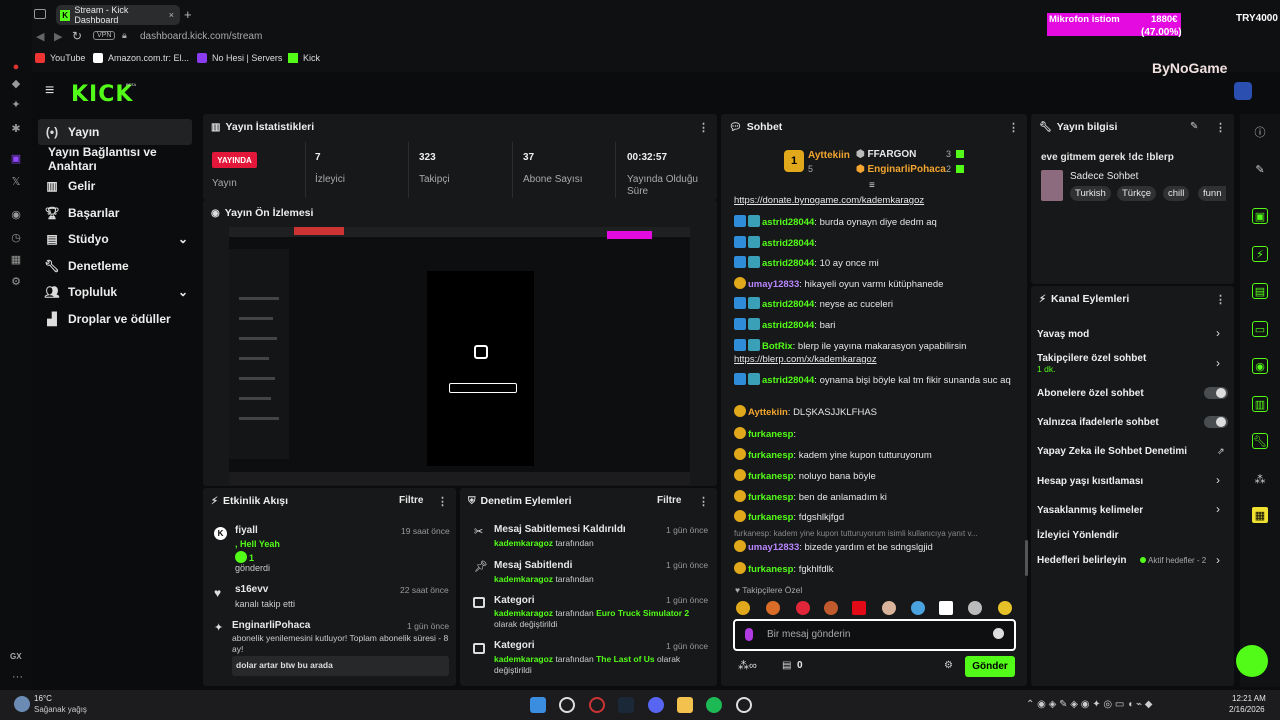  Describe the element at coordinates (459, 356) in the screenshot. I see `stream-preview-video` at that location.